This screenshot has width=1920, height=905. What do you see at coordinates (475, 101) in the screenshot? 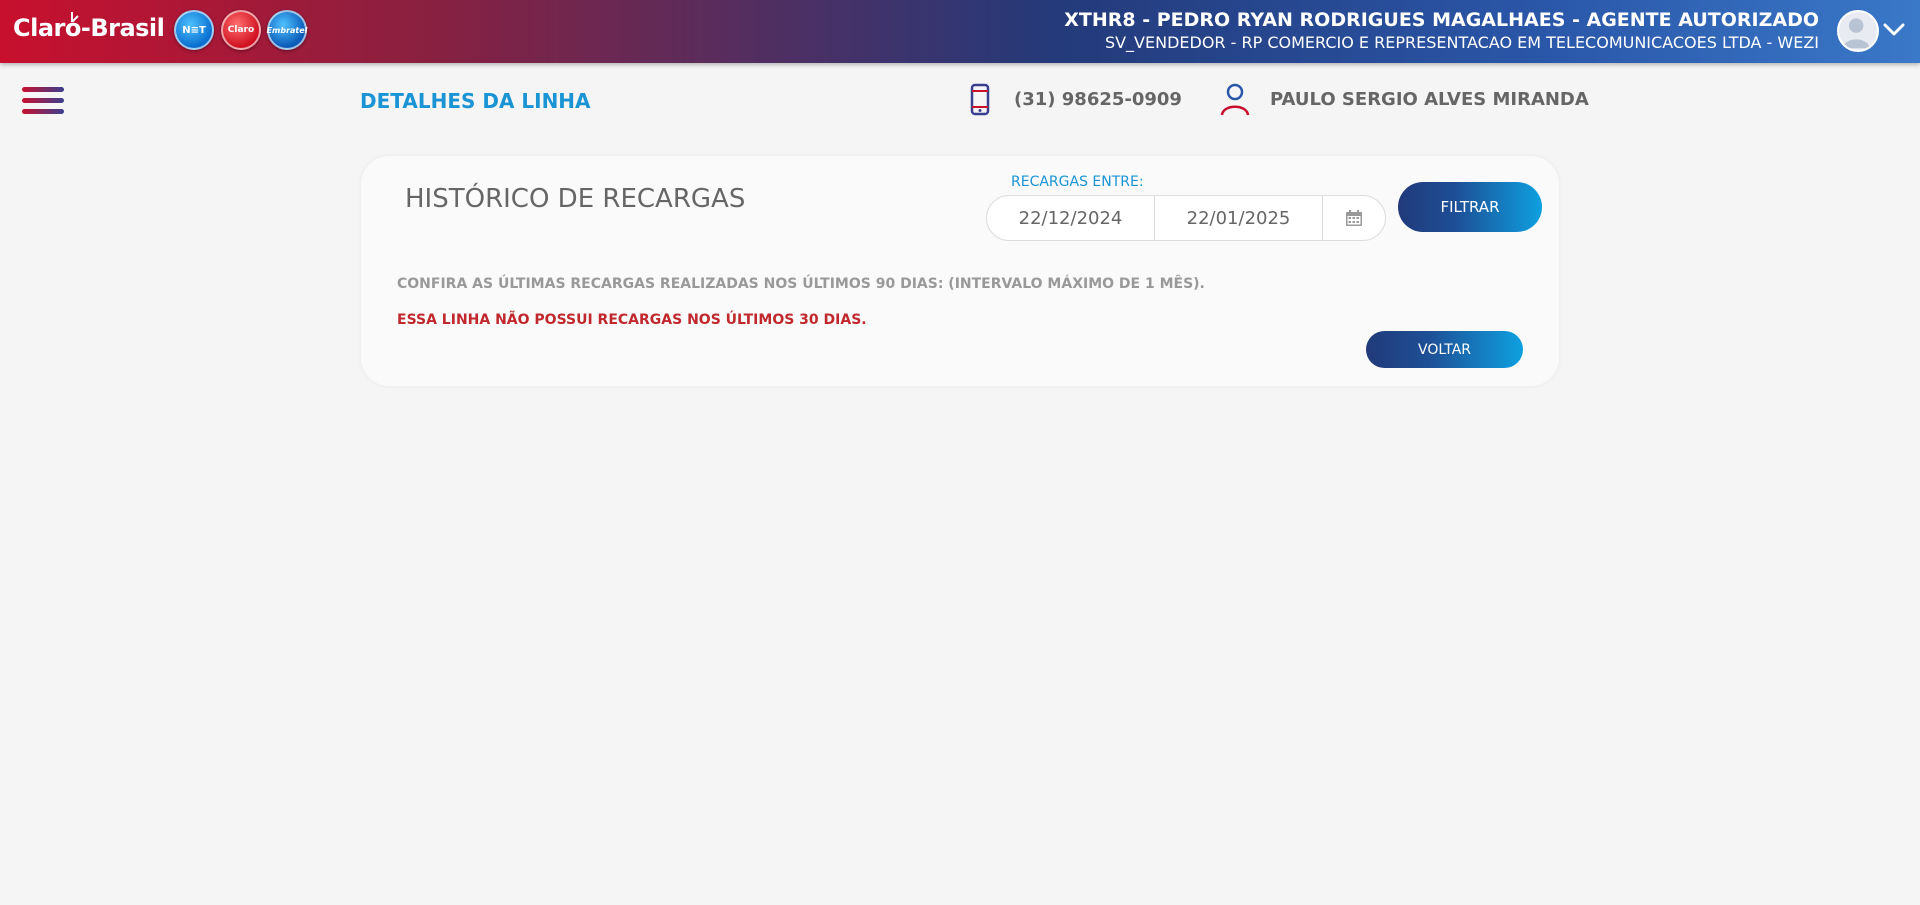
I see `page-title: DETALHES DA LINHA` at bounding box center [475, 101].